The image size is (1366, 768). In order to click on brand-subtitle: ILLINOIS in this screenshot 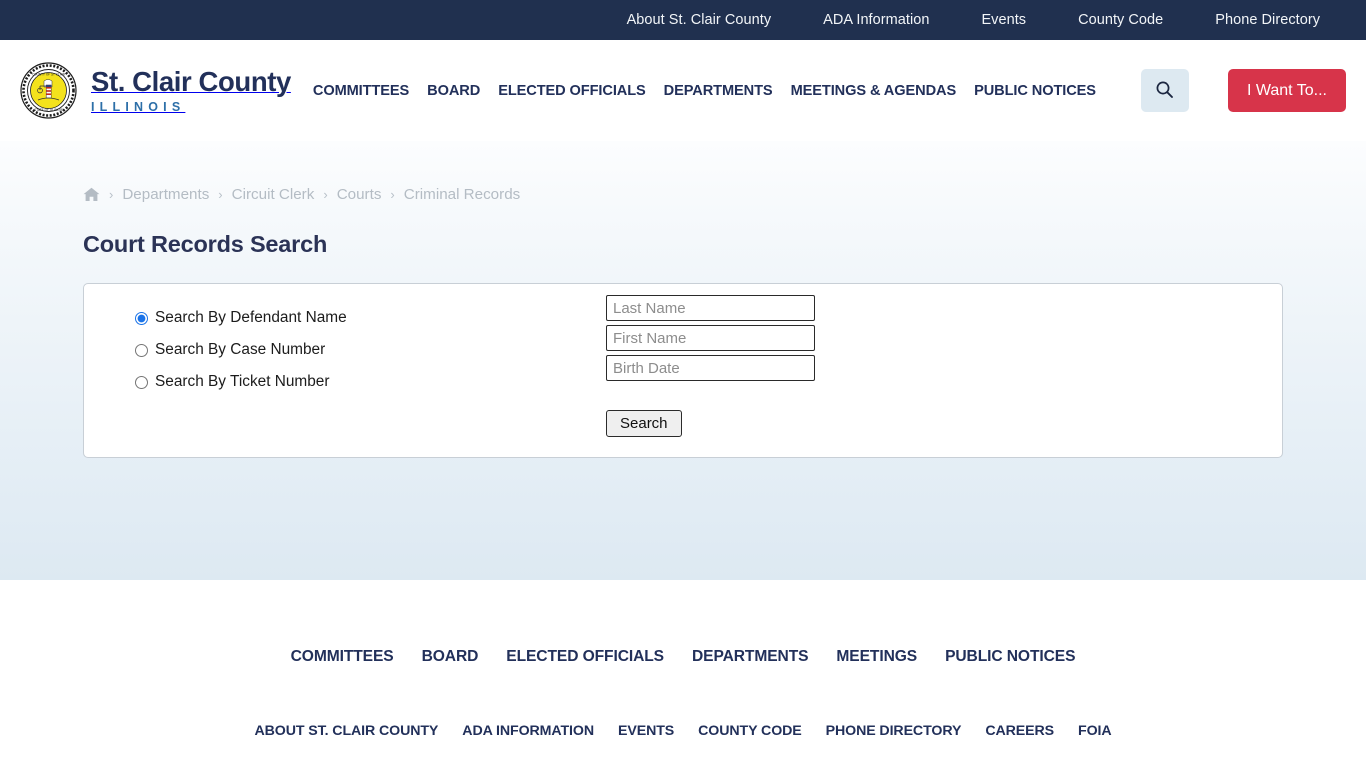, I will do `click(138, 106)`.